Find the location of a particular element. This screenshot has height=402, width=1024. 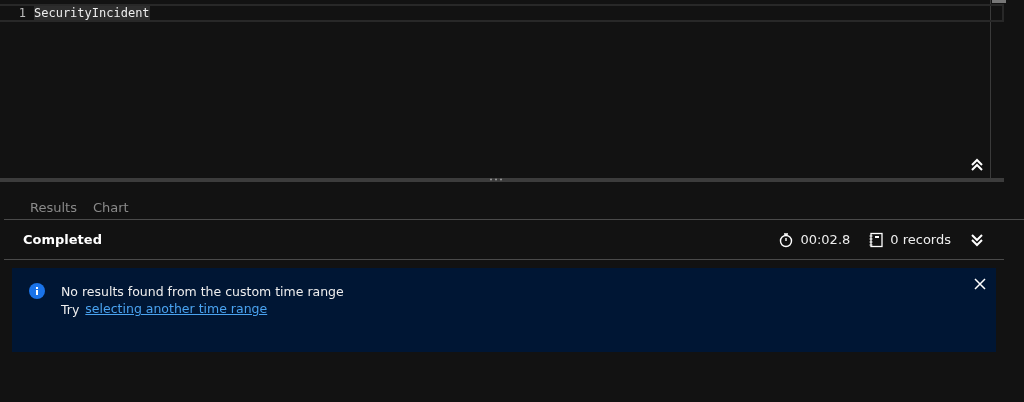

close-icon is located at coordinates (980, 284).